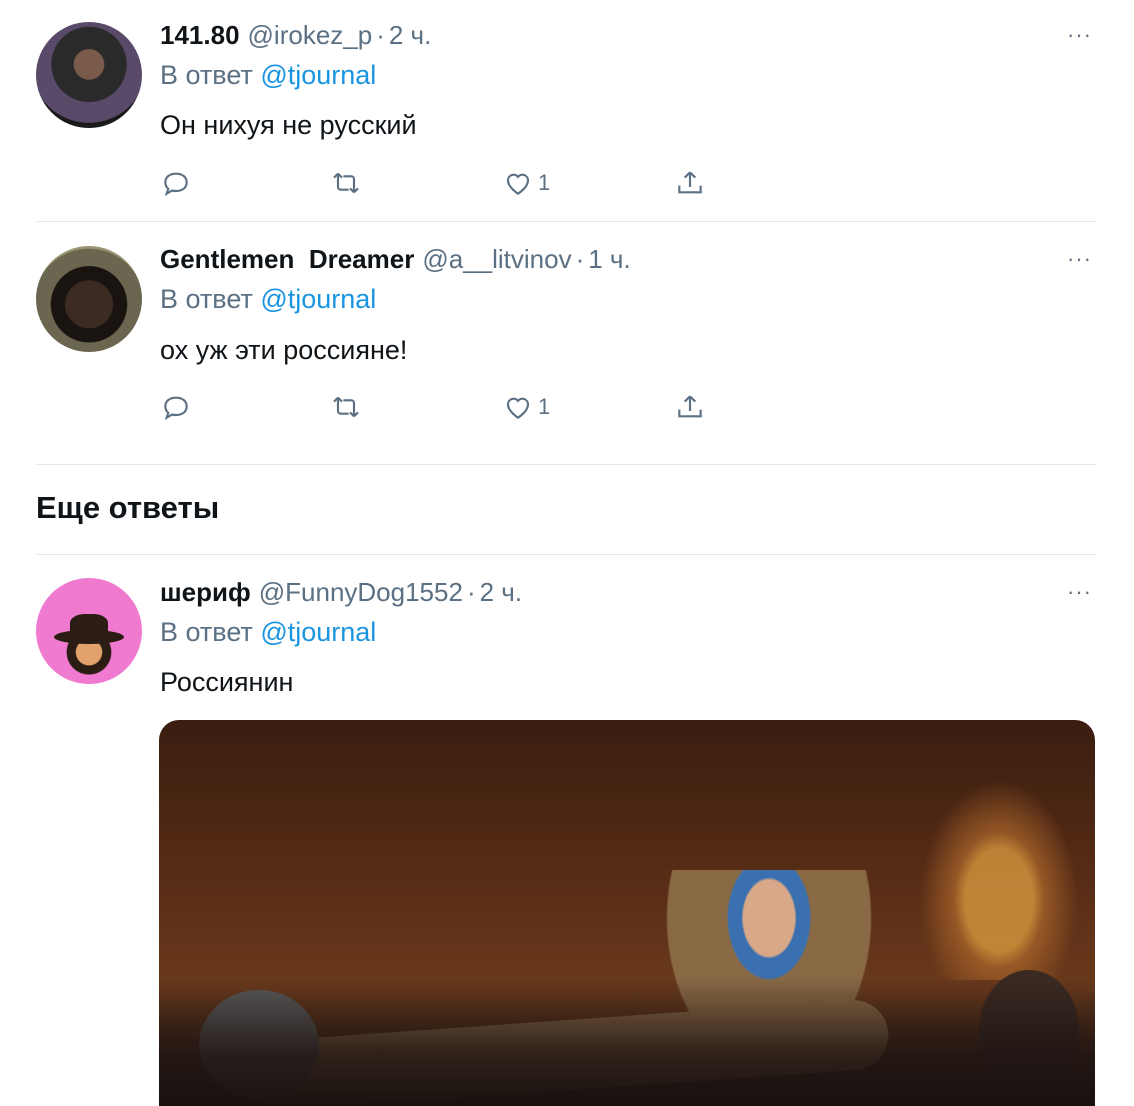 The image size is (1134, 1106). What do you see at coordinates (205, 592) in the screenshot?
I see `user-name: шериф` at bounding box center [205, 592].